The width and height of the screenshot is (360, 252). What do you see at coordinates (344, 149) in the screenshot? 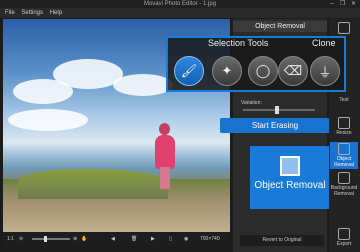
I see `object-removal-tool-icon` at bounding box center [344, 149].